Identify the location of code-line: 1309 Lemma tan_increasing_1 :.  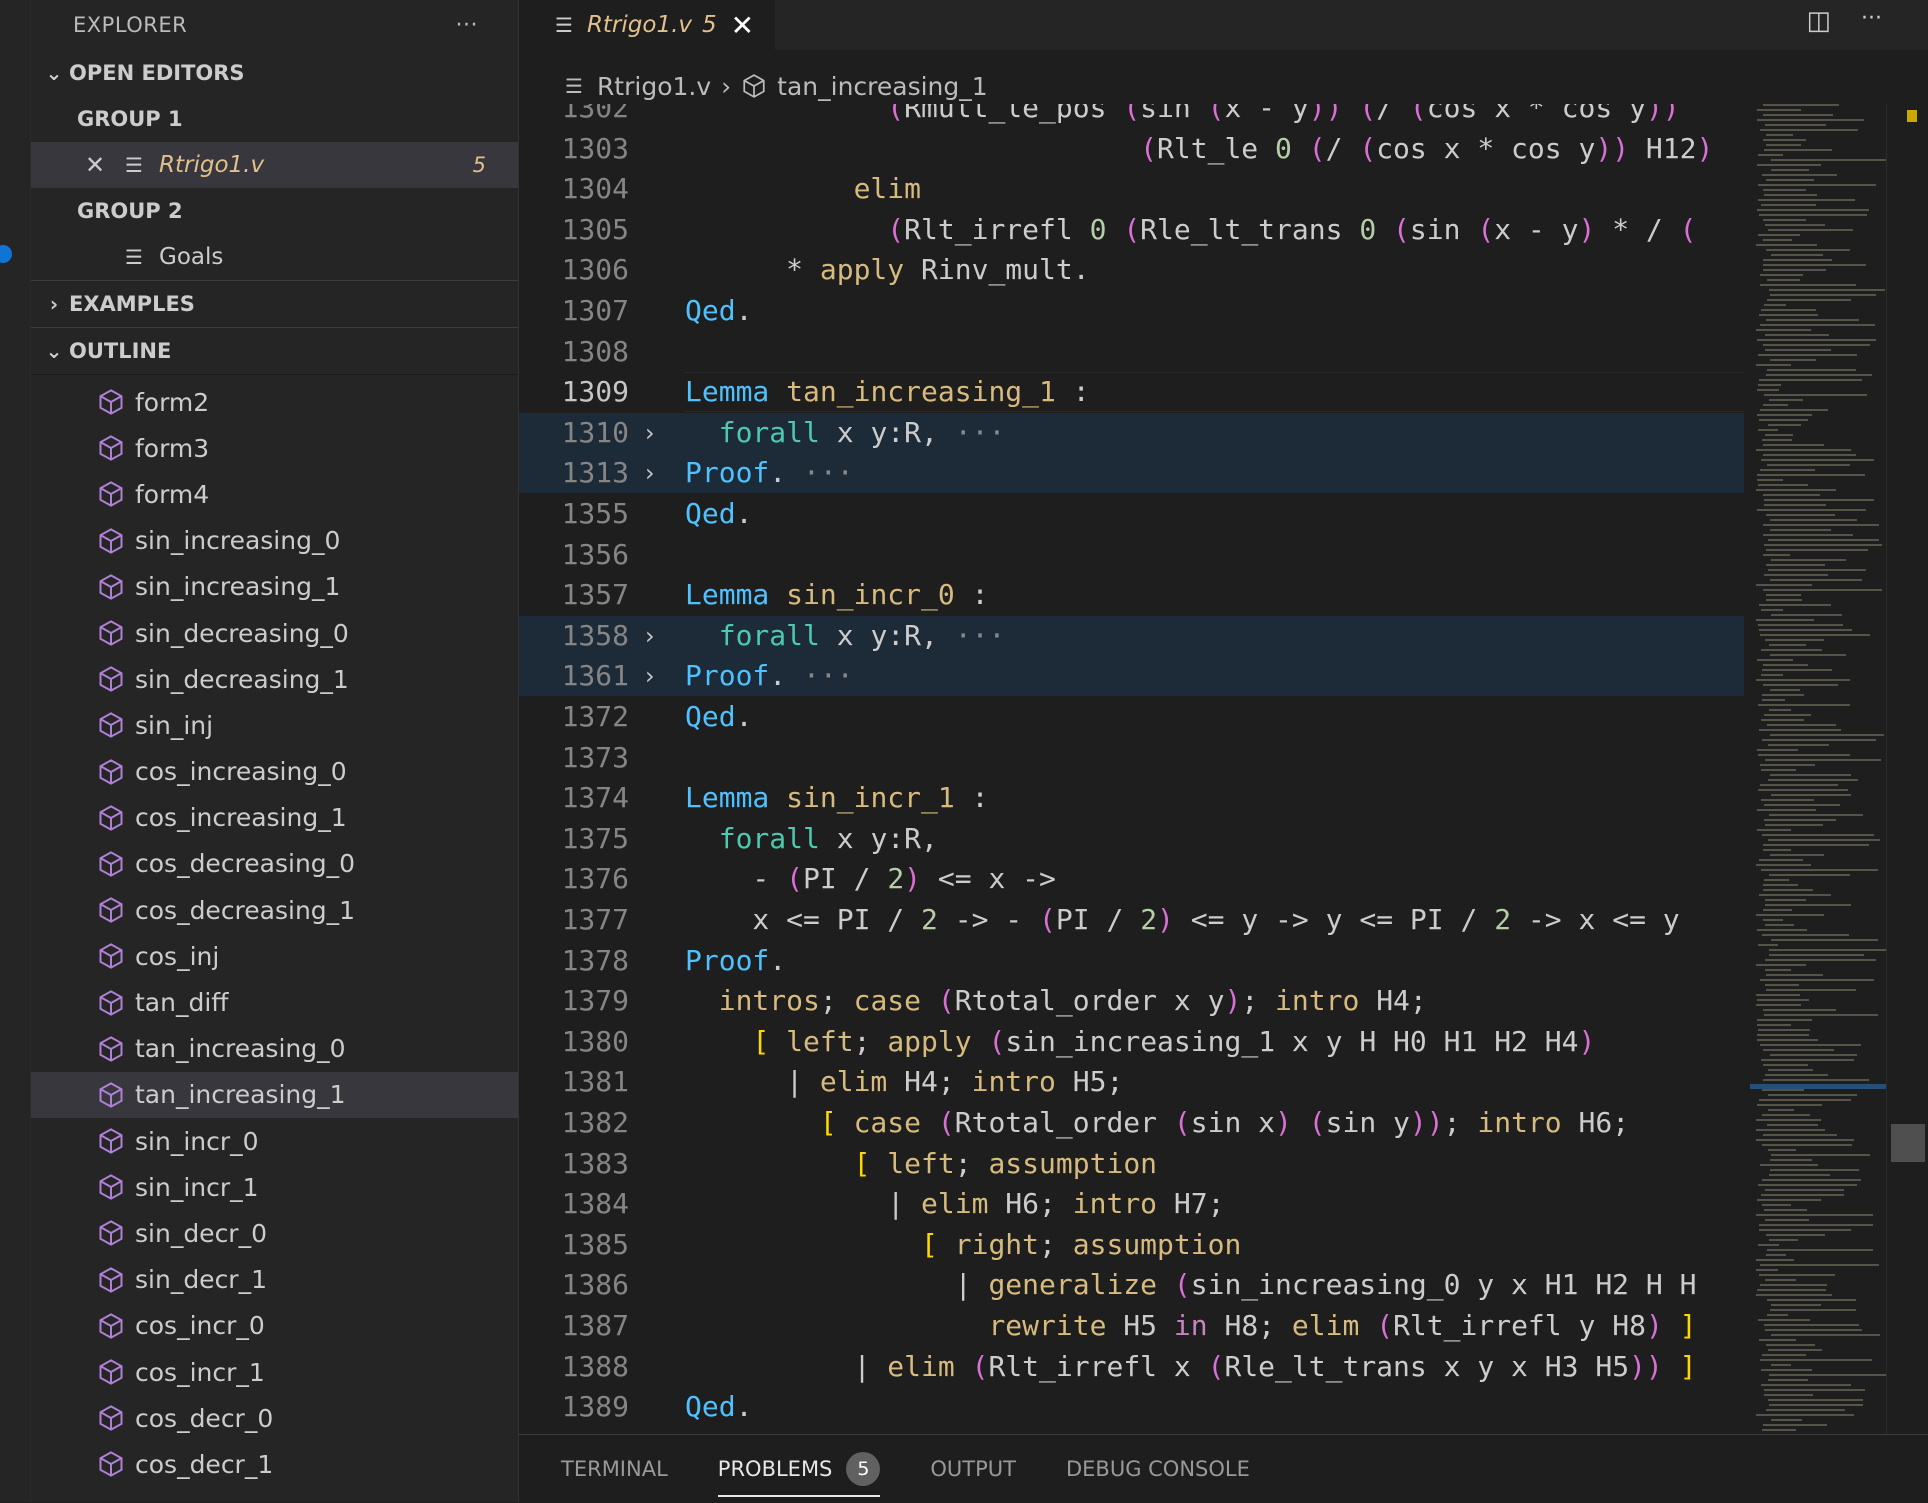
(1131, 392).